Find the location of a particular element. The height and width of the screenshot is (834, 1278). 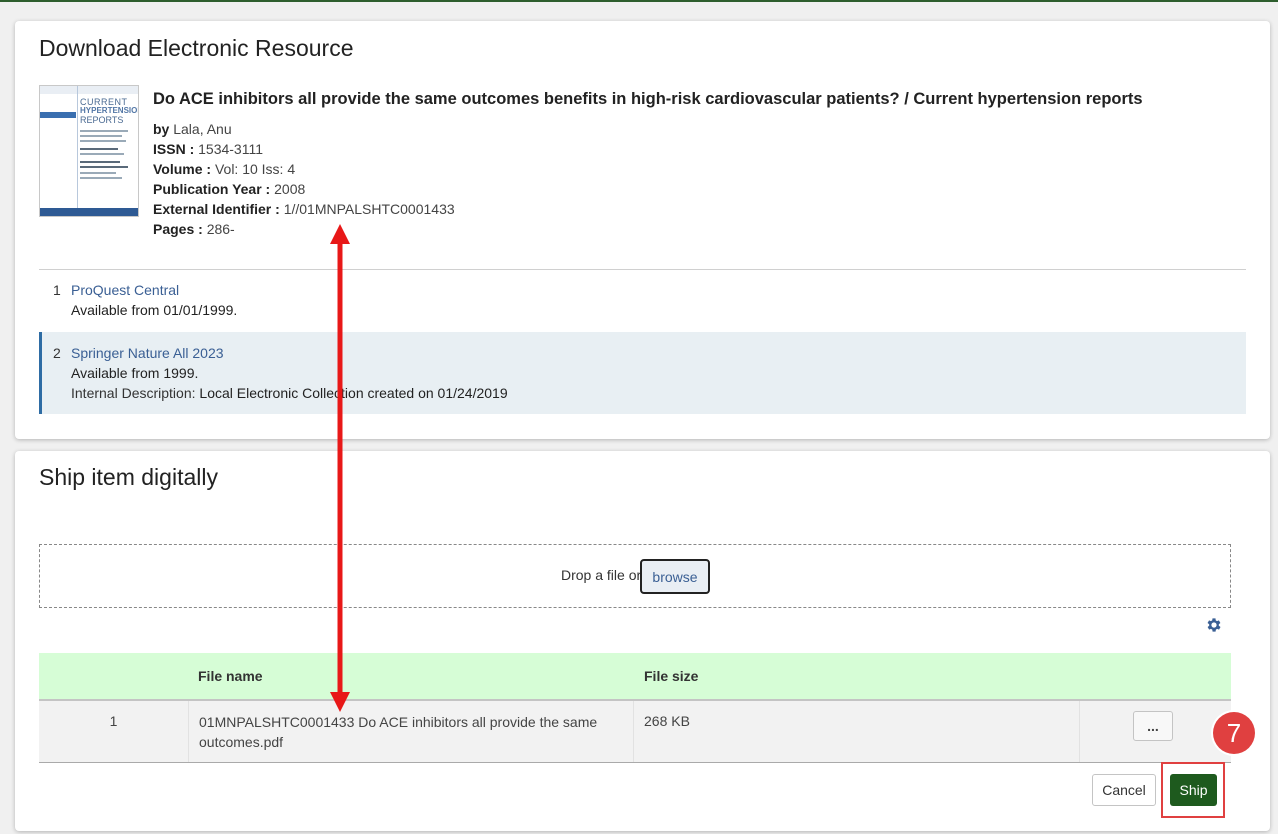

column-header-file-size: File size is located at coordinates (671, 676).